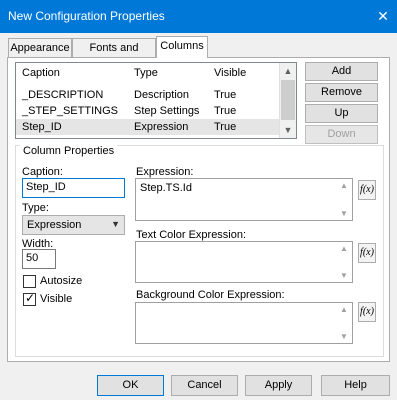 The height and width of the screenshot is (400, 397). Describe the element at coordinates (70, 111) in the screenshot. I see `cell-caption: _STEP_SETTINGS` at that location.